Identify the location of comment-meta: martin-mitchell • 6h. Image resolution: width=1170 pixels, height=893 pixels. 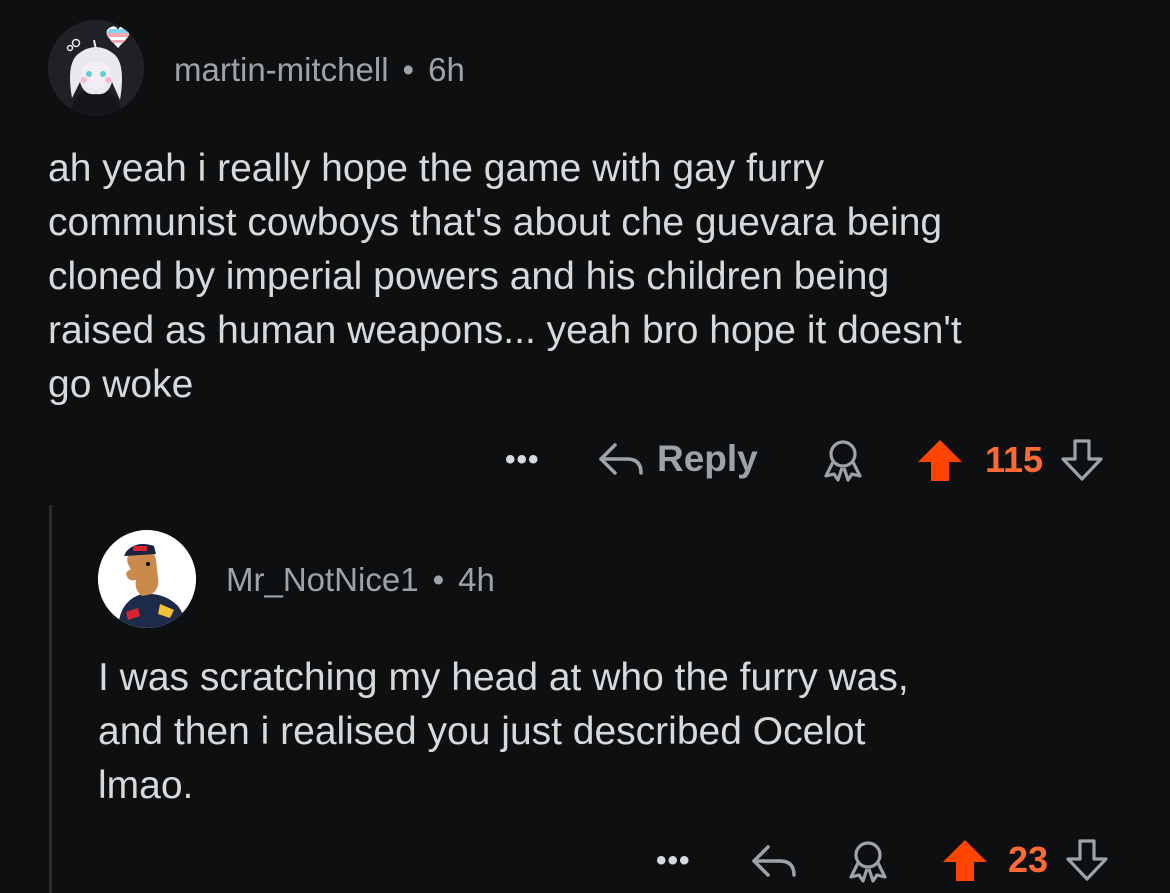
(319, 70).